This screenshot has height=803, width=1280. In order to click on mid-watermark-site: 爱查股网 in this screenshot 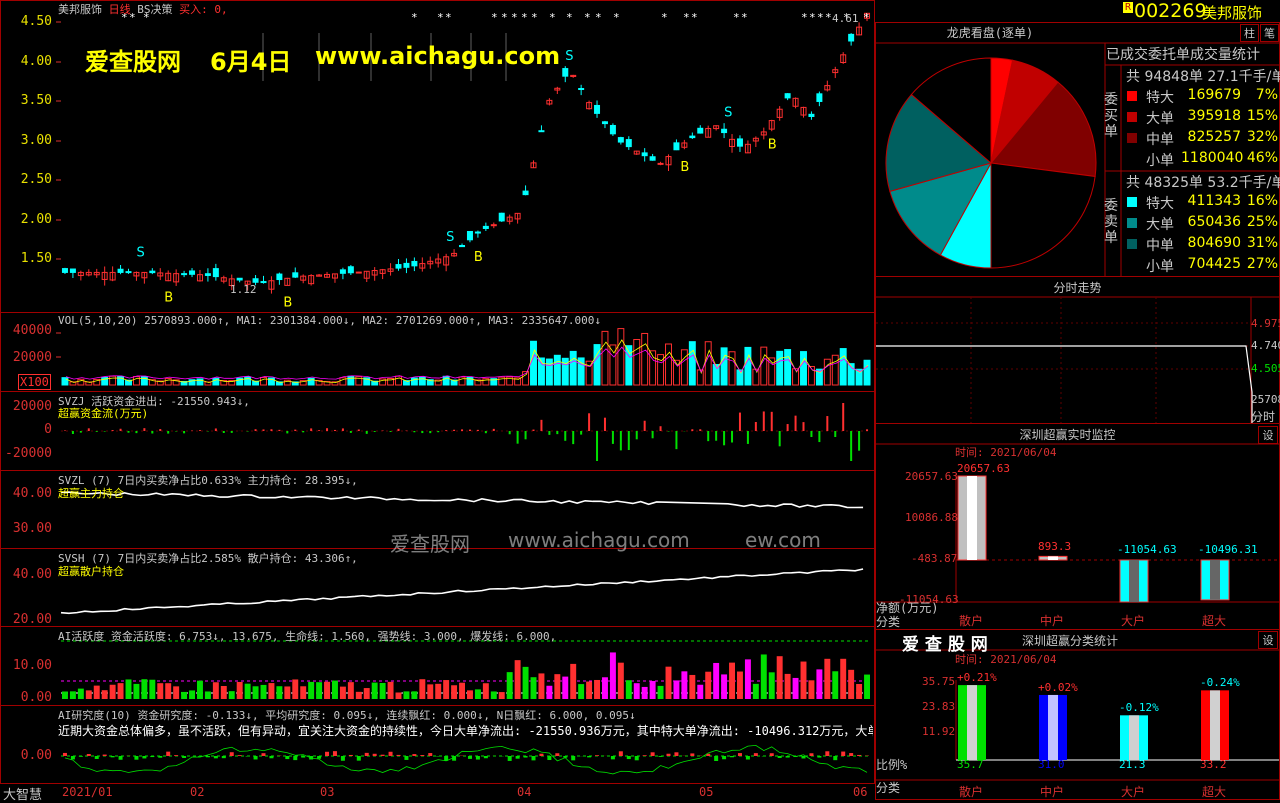, I will do `click(430, 542)`.